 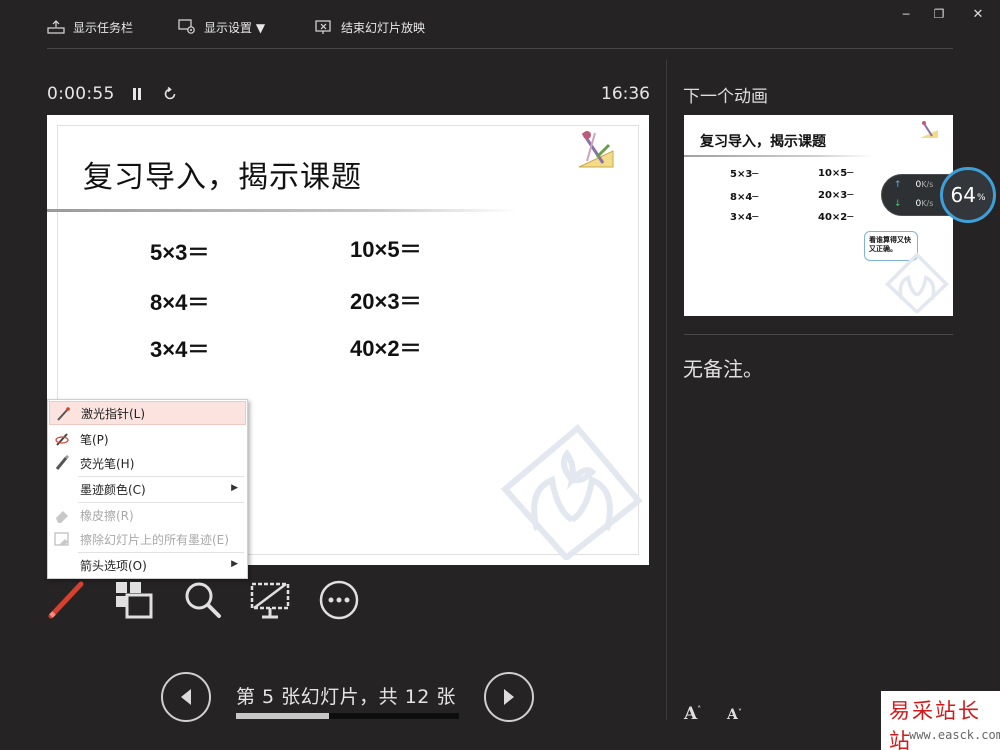 What do you see at coordinates (147, 515) in the screenshot?
I see `menu-item-eraser: 橡皮擦(R)` at bounding box center [147, 515].